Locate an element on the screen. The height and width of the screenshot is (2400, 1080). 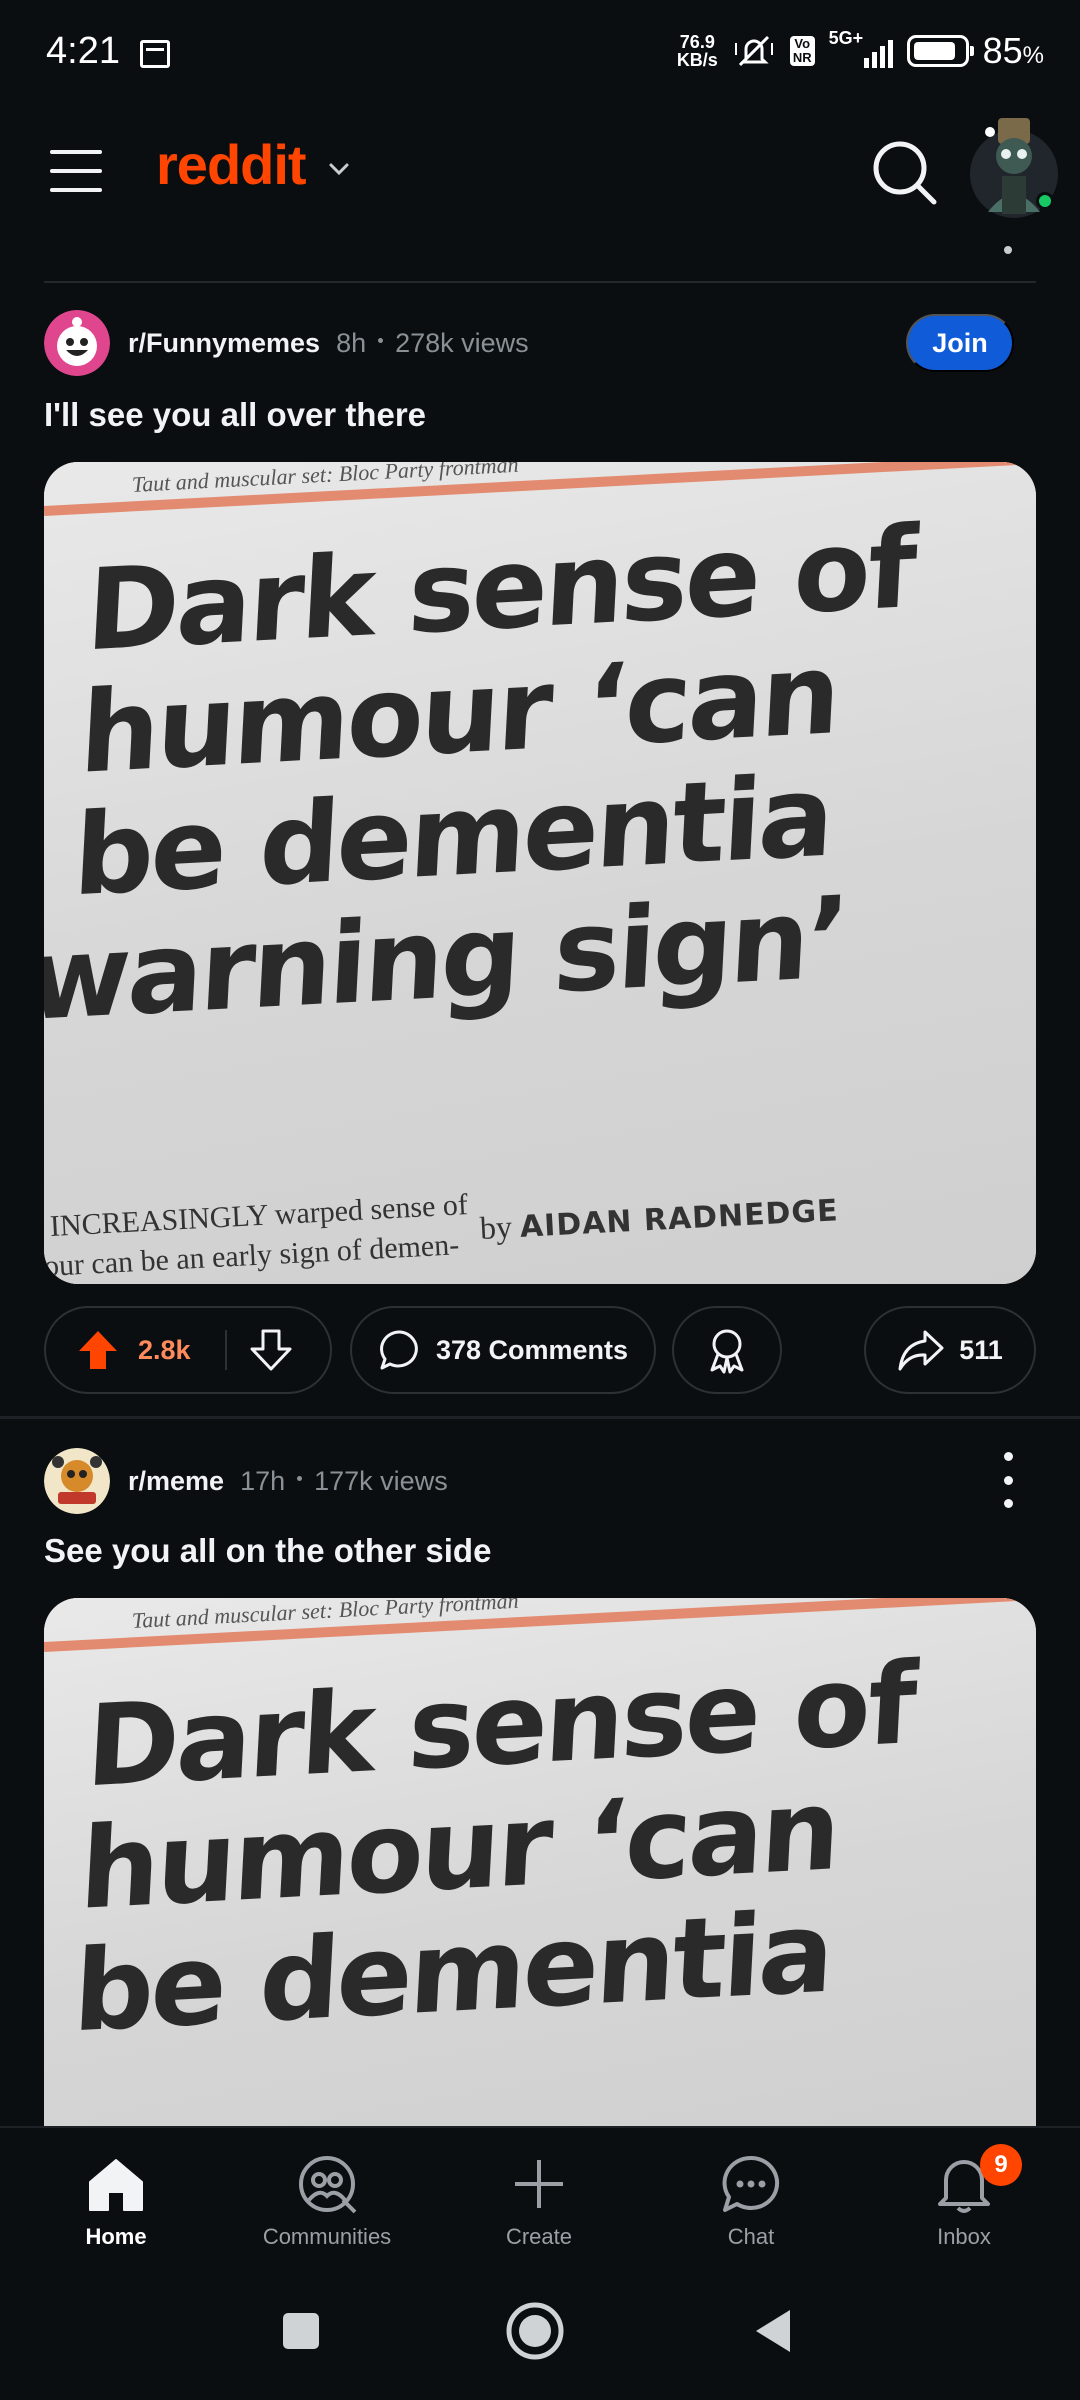
home-icon is located at coordinates (116, 2185).